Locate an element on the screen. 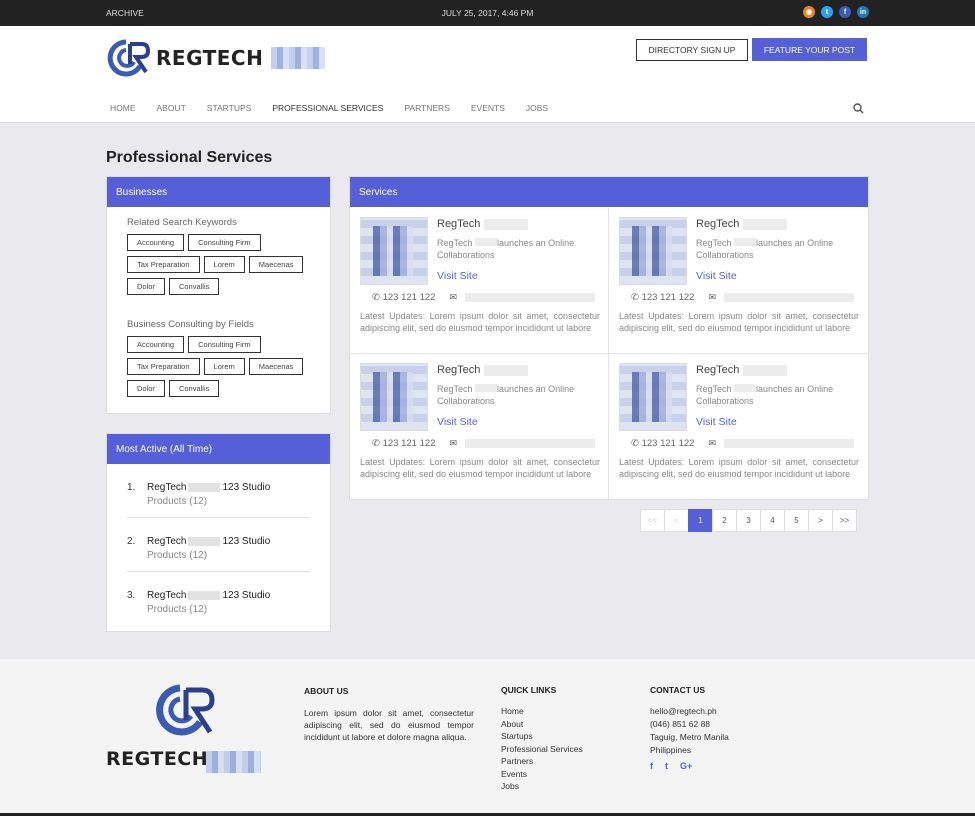 This screenshot has width=975, height=816. page-1: 1 is located at coordinates (700, 520).